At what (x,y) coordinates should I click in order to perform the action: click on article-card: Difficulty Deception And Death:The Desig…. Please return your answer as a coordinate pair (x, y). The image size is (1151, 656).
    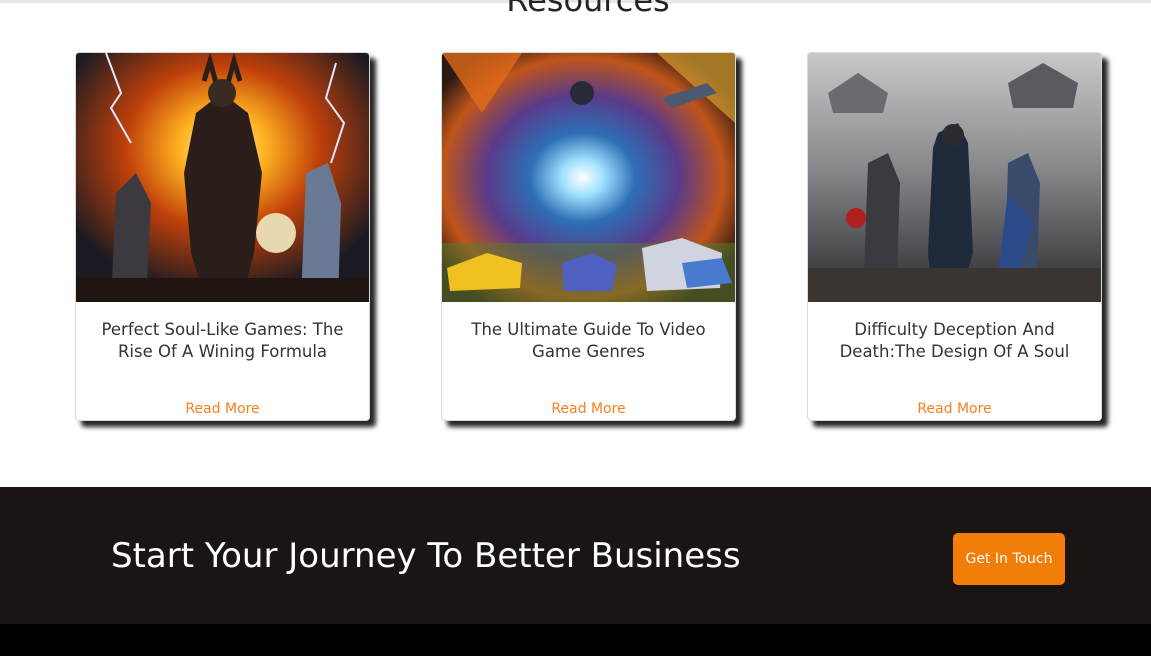
    Looking at the image, I should click on (954, 236).